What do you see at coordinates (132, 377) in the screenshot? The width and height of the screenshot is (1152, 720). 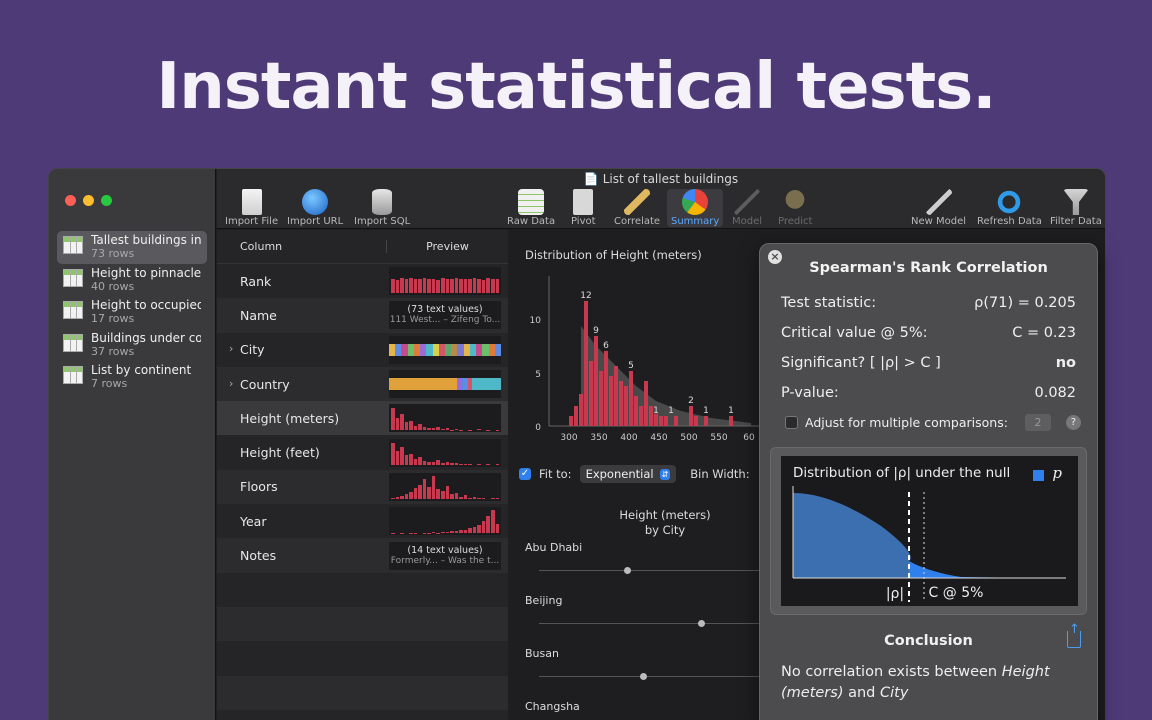 I see `sidebar-item-by-continent: List by continent 7 rows` at bounding box center [132, 377].